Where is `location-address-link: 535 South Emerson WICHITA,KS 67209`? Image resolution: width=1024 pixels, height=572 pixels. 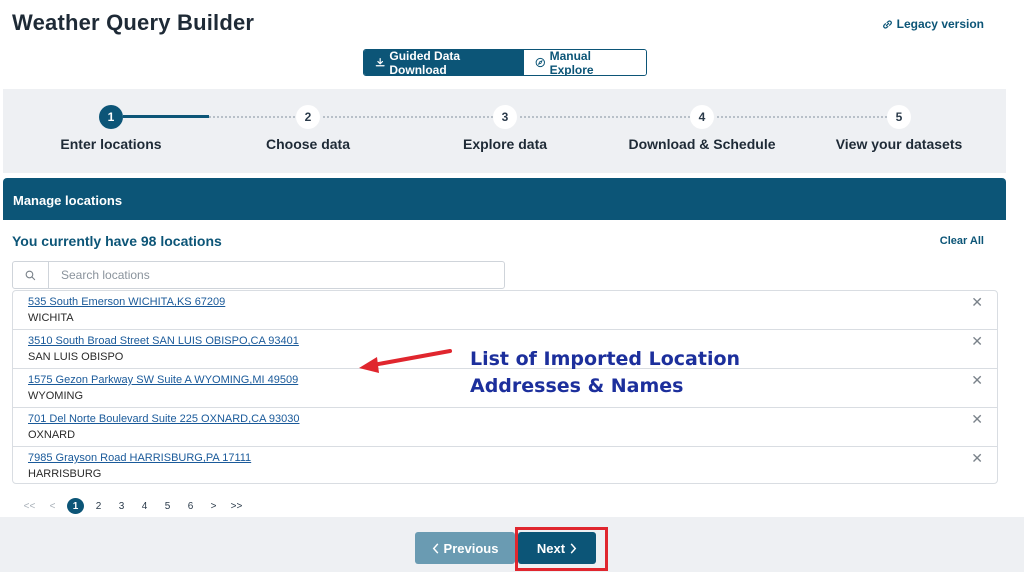
location-address-link: 535 South Emerson WICHITA,KS 67209 is located at coordinates (512, 302).